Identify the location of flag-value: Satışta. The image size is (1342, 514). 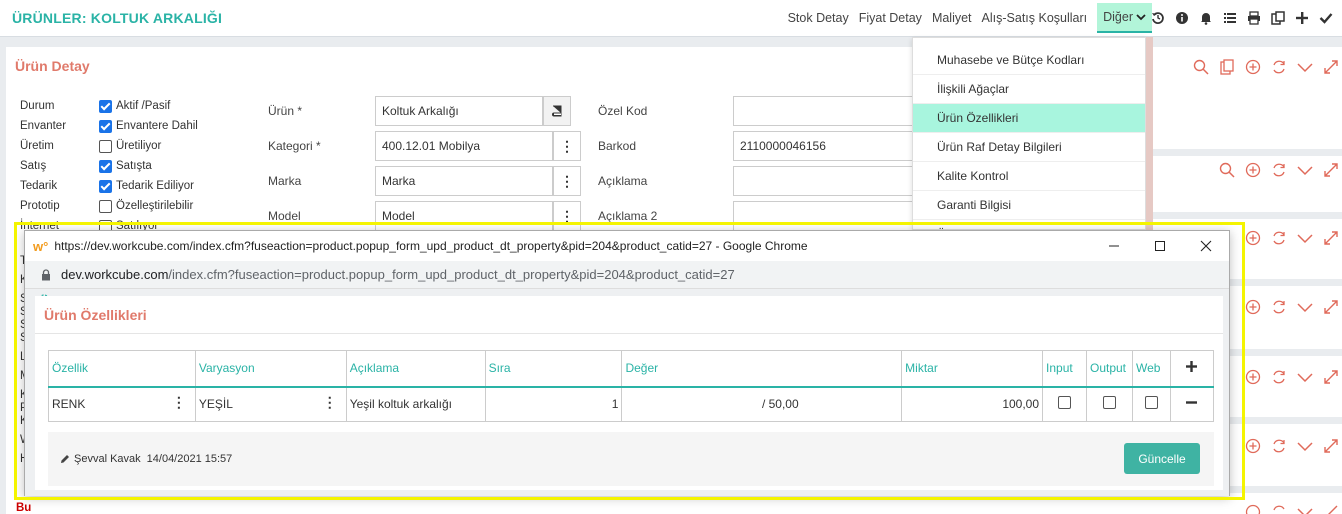
(134, 166).